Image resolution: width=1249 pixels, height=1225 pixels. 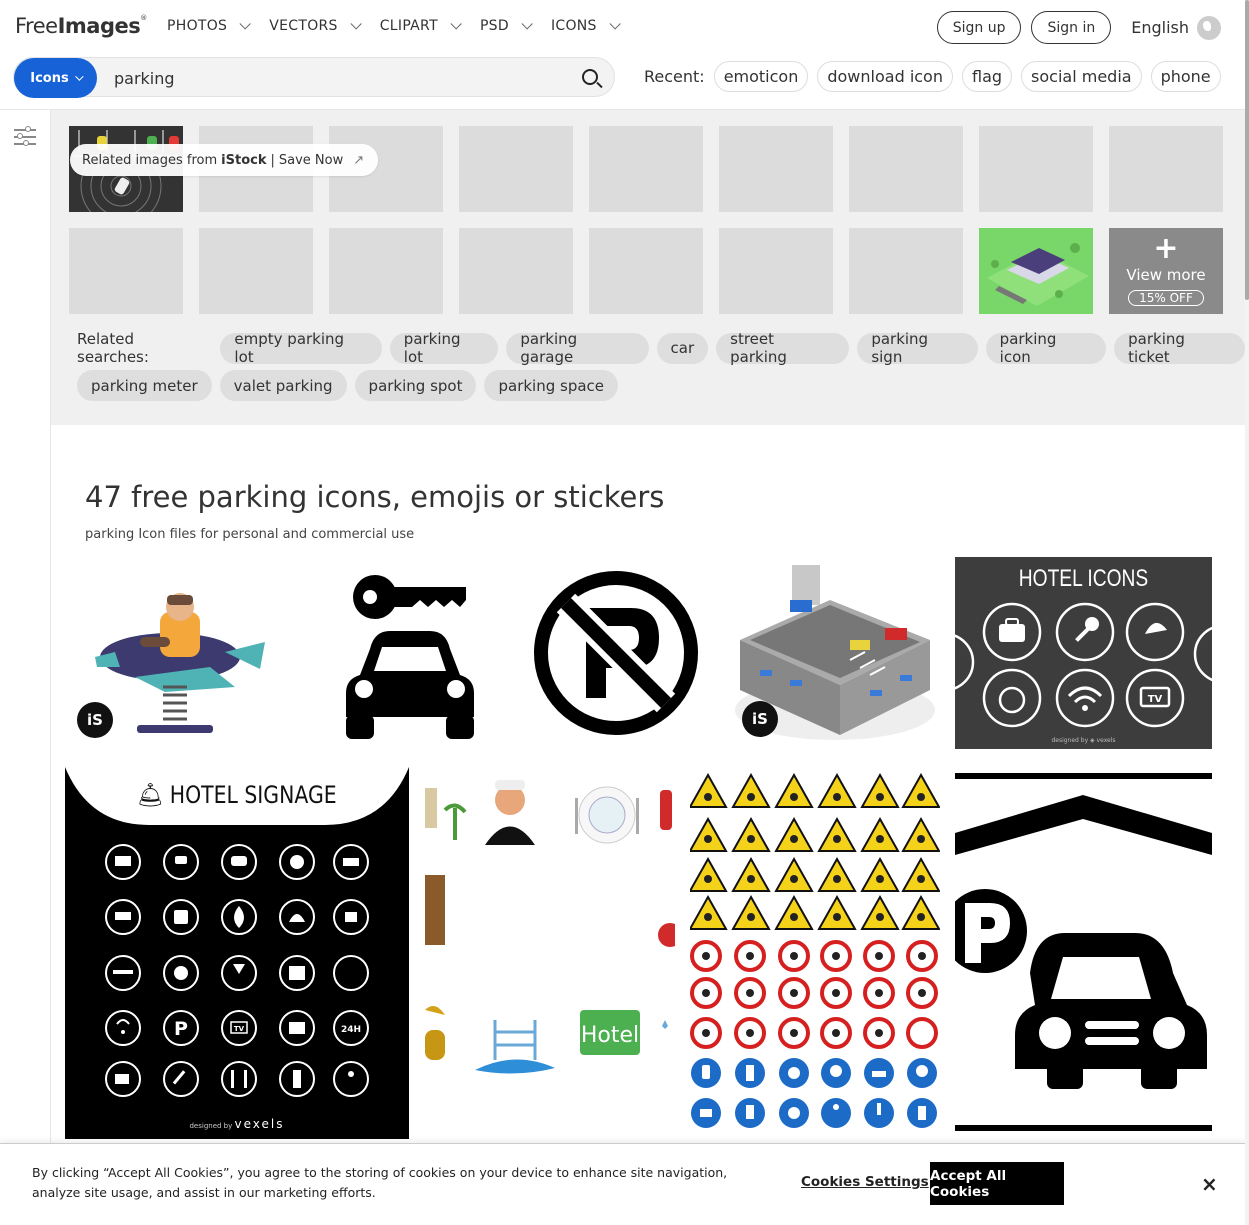 I want to click on hotel-signage-title: HOTEL SIGNAGE, so click(x=253, y=795).